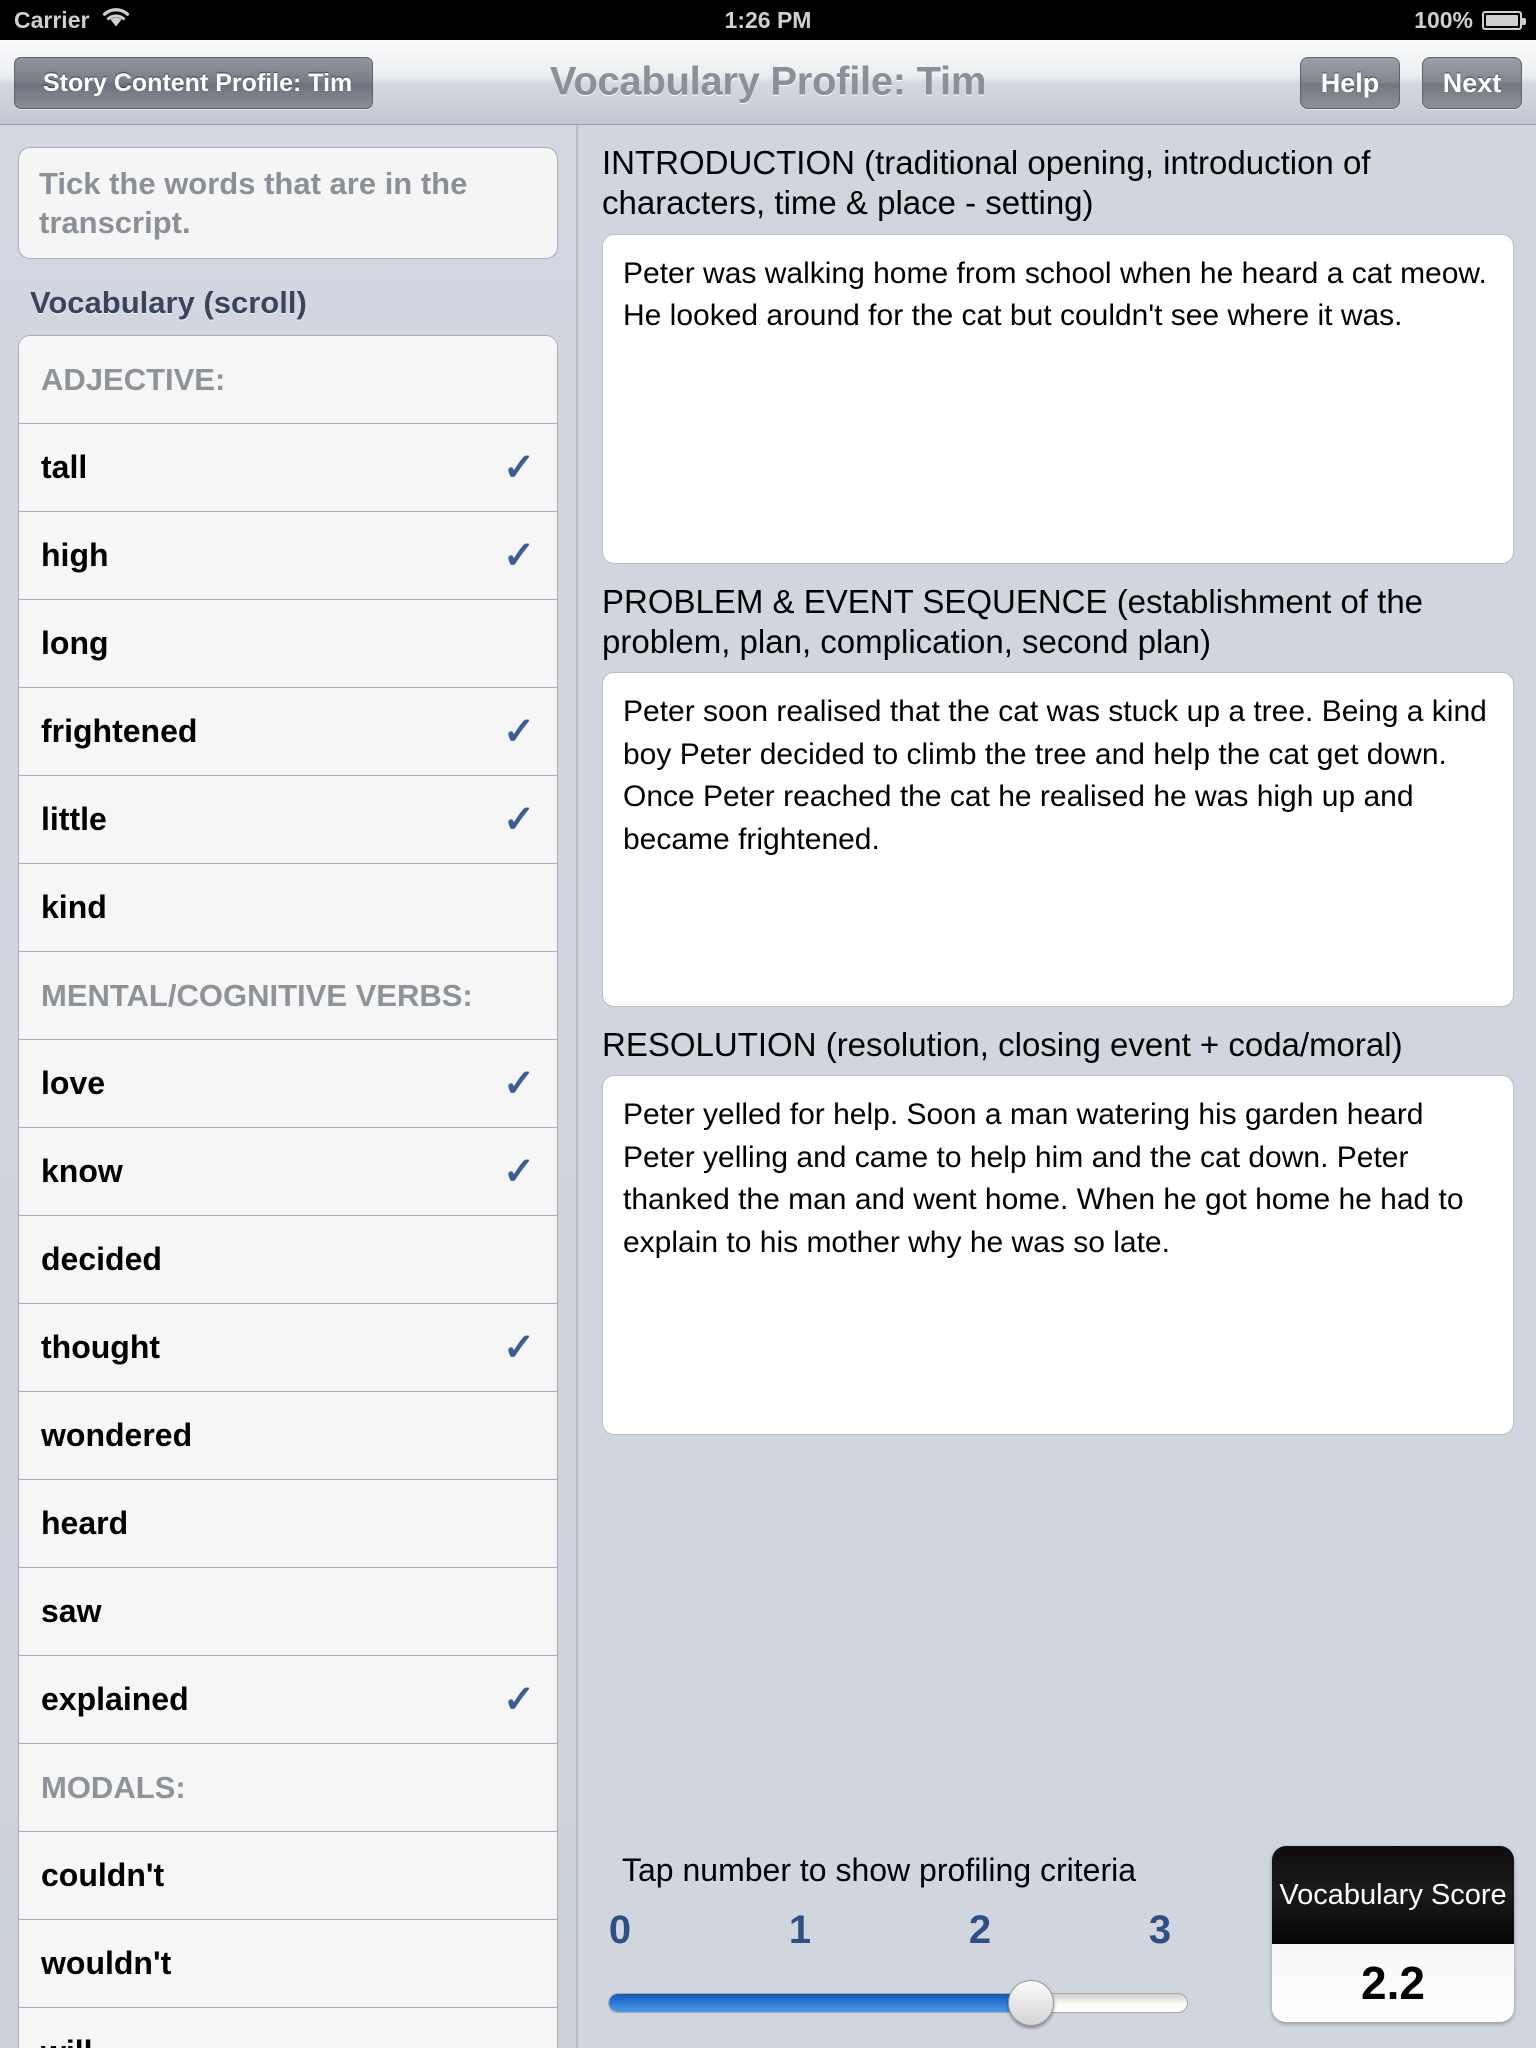 Image resolution: width=1536 pixels, height=2048 pixels. What do you see at coordinates (288, 2041) in the screenshot?
I see `word-label: will` at bounding box center [288, 2041].